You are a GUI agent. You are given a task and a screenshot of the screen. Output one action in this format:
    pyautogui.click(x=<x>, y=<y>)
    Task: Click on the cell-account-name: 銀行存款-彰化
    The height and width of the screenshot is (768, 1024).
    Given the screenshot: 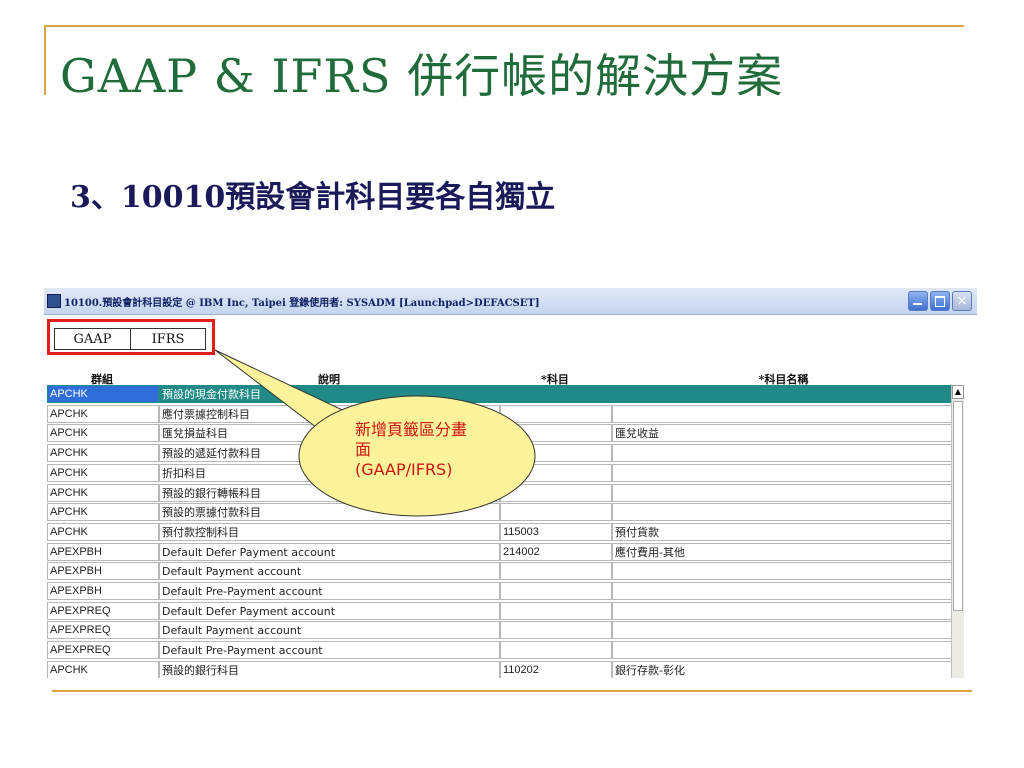 What is the action you would take?
    pyautogui.click(x=784, y=669)
    